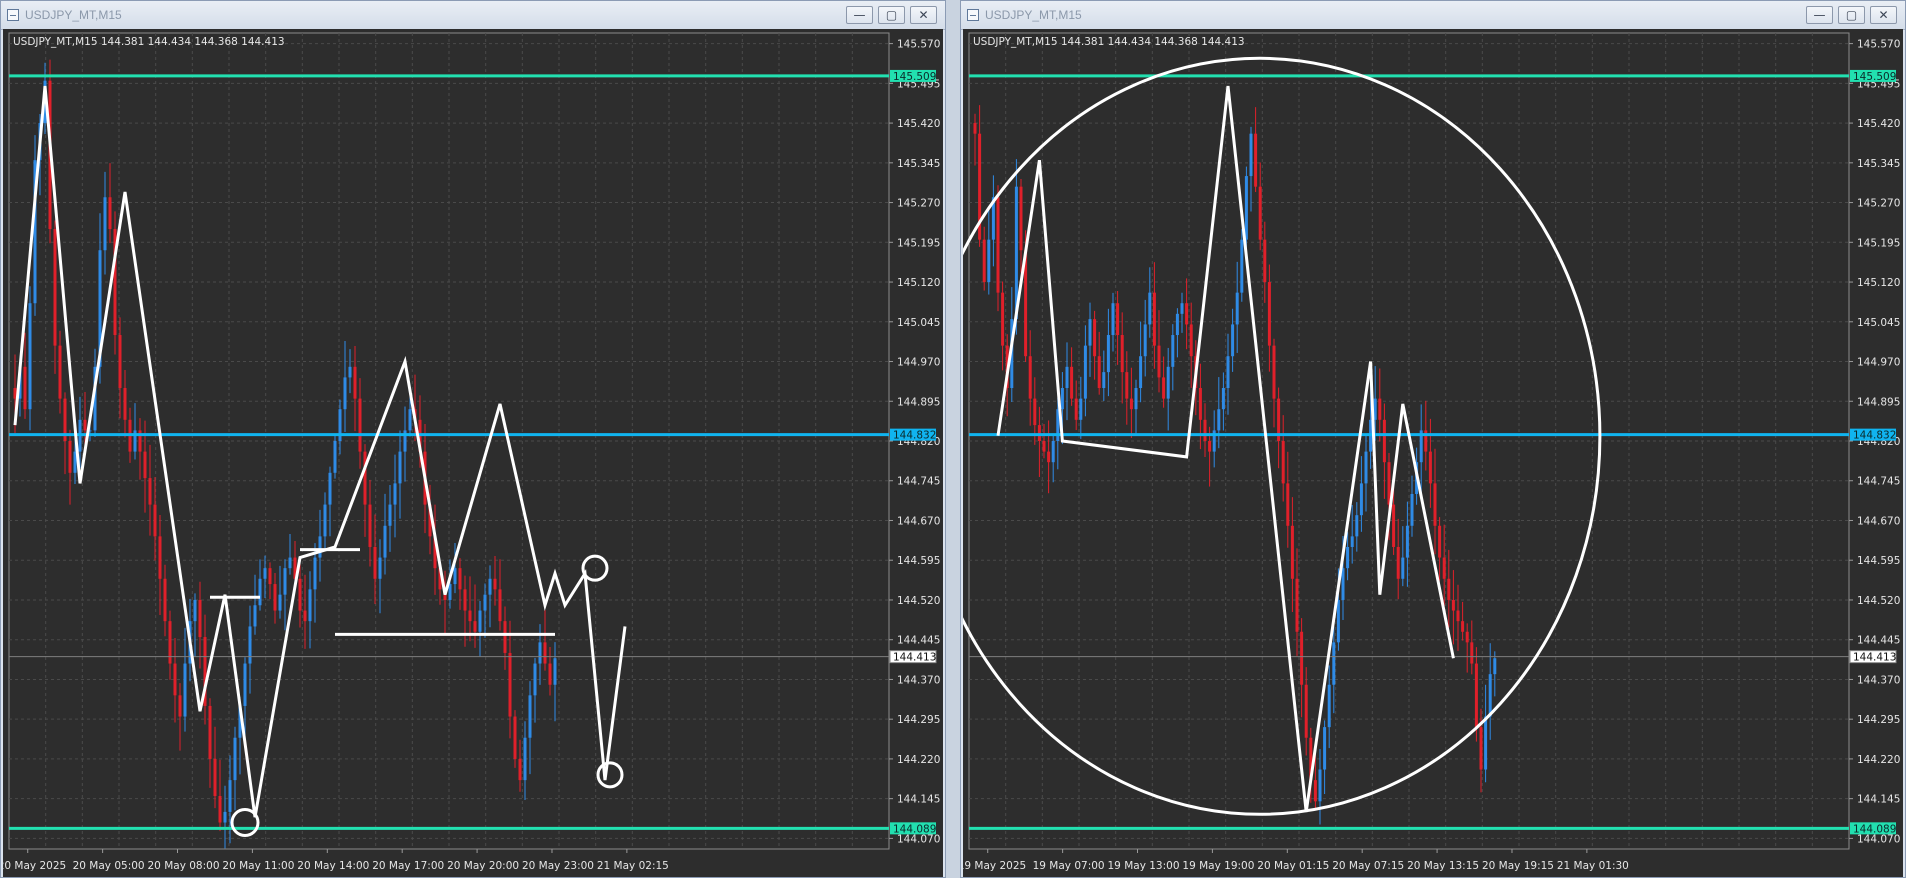 Image resolution: width=1906 pixels, height=878 pixels. What do you see at coordinates (1878, 800) in the screenshot?
I see `price-tick-label: 144.145` at bounding box center [1878, 800].